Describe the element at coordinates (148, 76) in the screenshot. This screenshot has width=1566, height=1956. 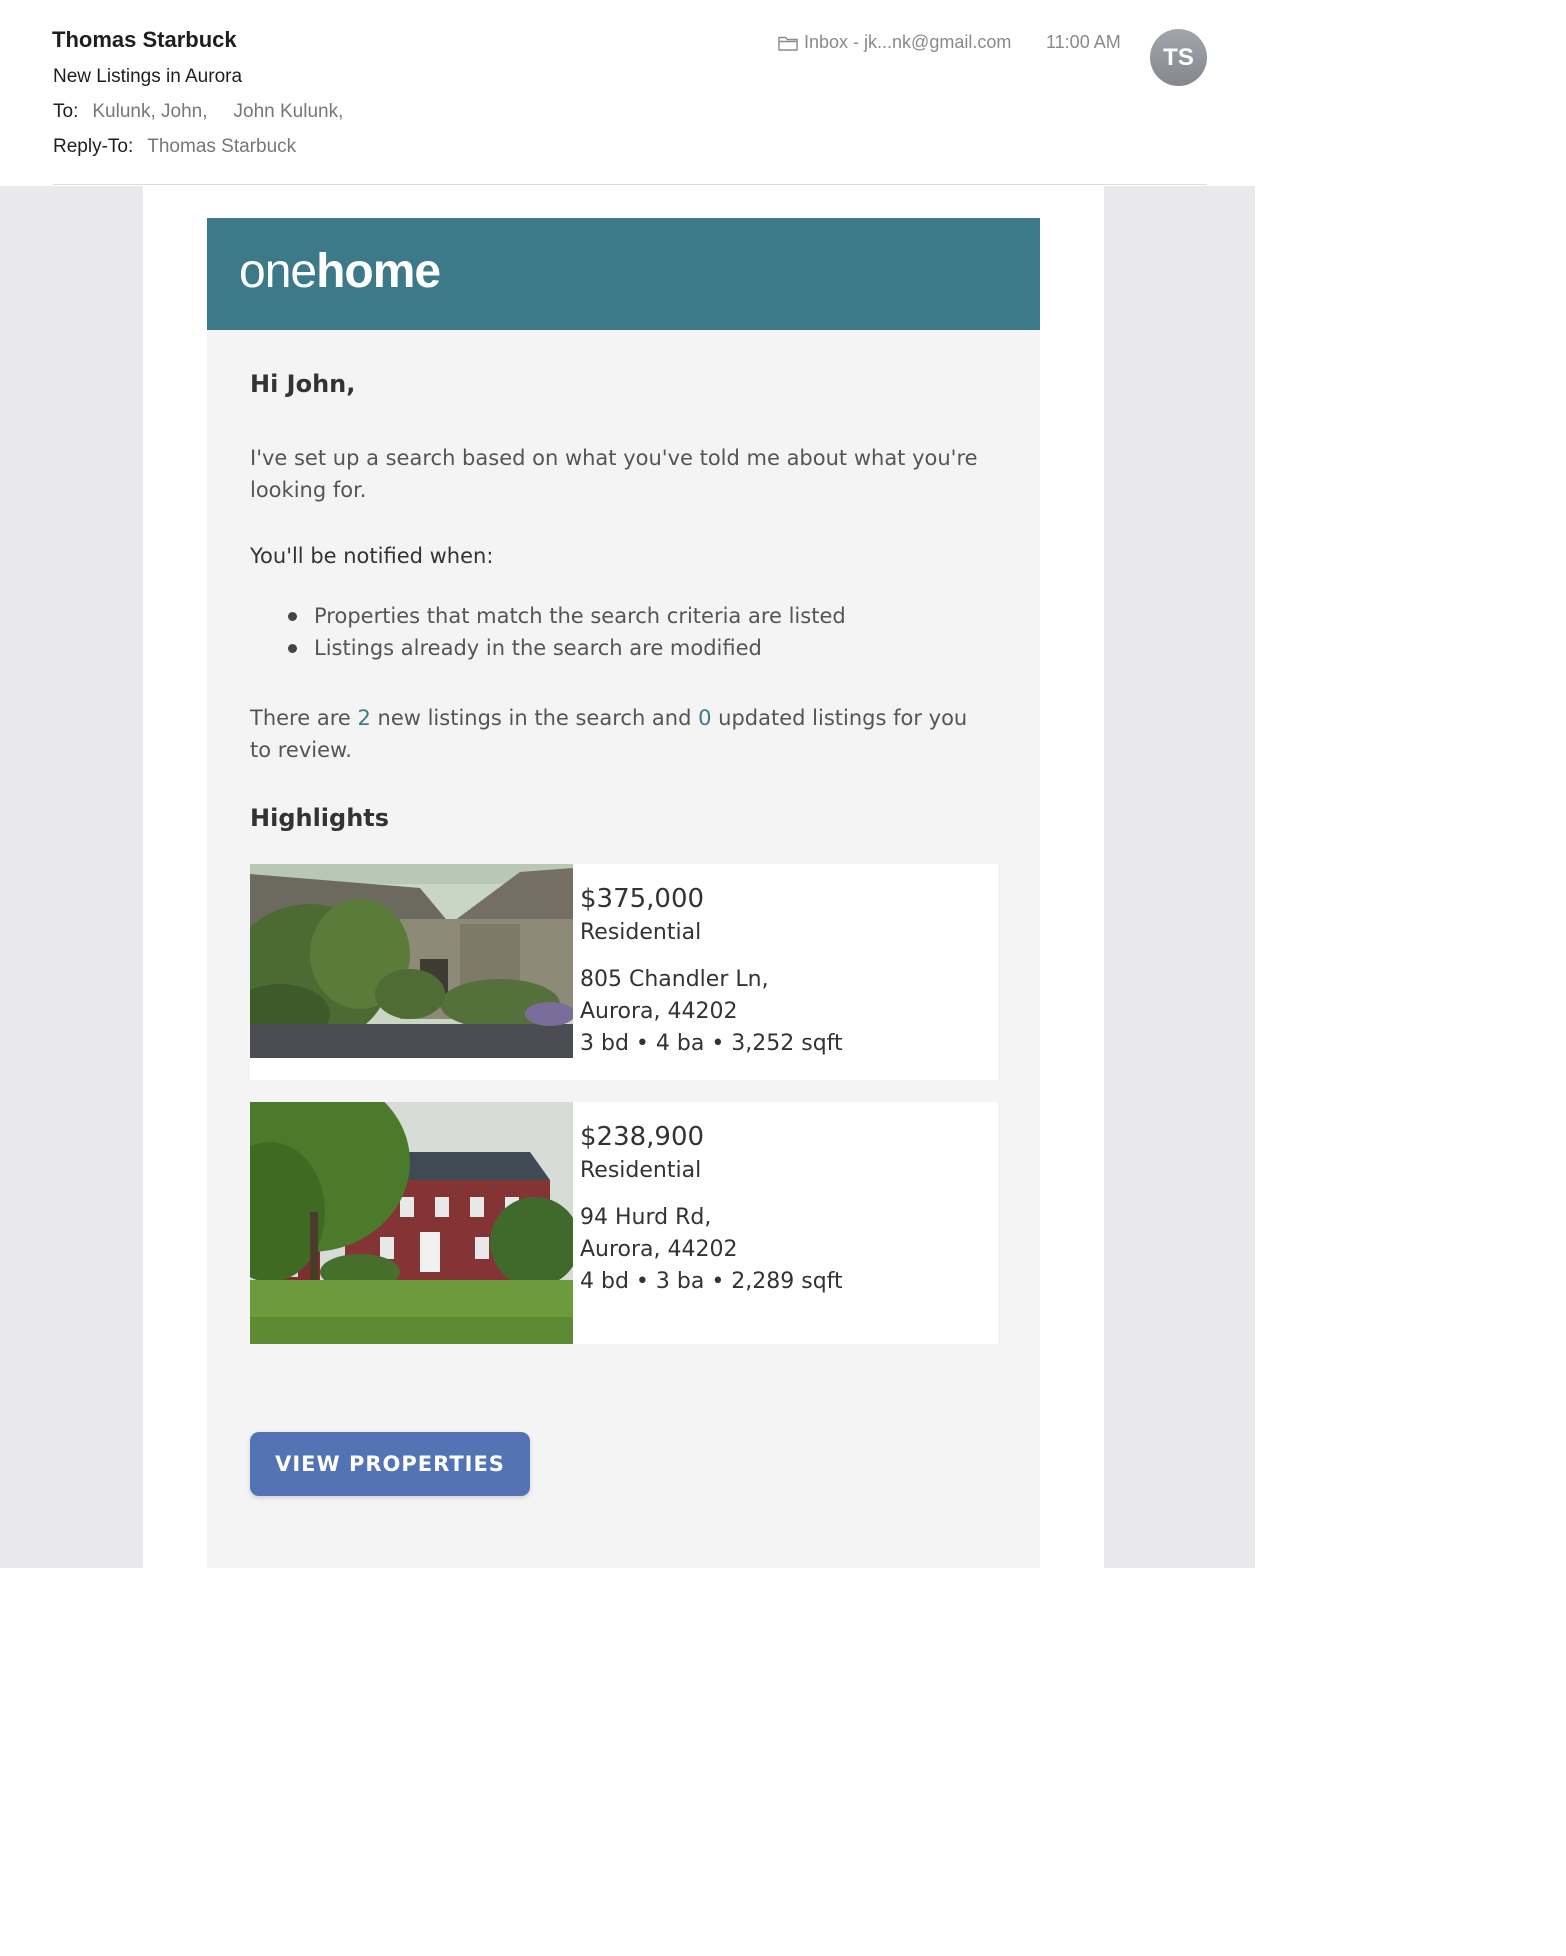
I see `email-subject: New Listings in Aurora` at that location.